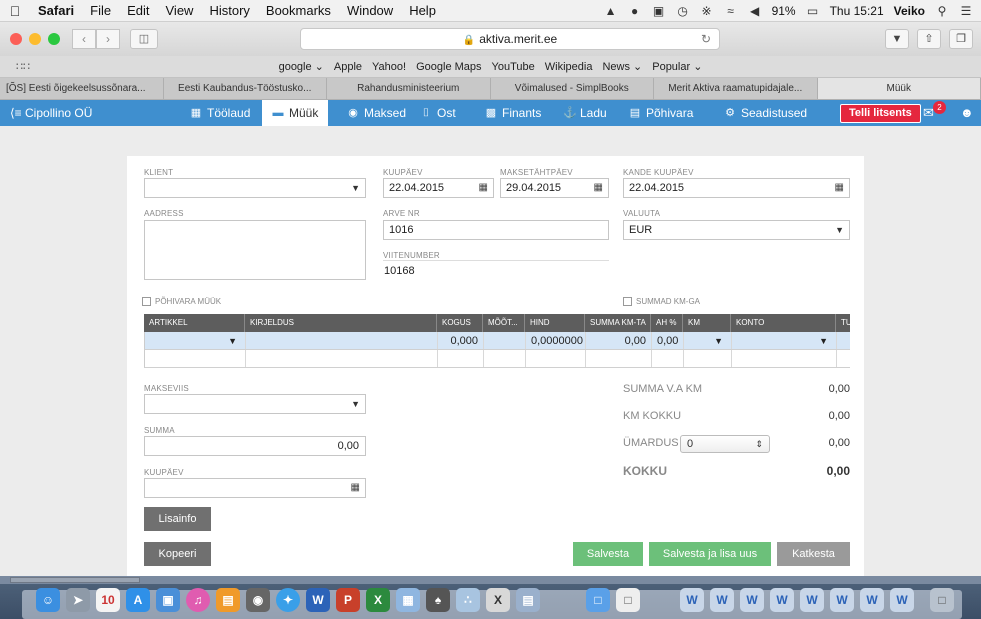  Describe the element at coordinates (389, 67) in the screenshot. I see `fav-yahoo: Yahoo!` at that location.